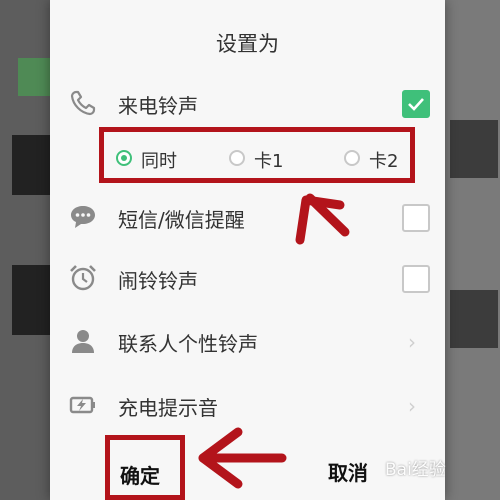 The width and height of the screenshot is (500, 500). What do you see at coordinates (242, 458) in the screenshot?
I see `arrow-left-icon` at bounding box center [242, 458].